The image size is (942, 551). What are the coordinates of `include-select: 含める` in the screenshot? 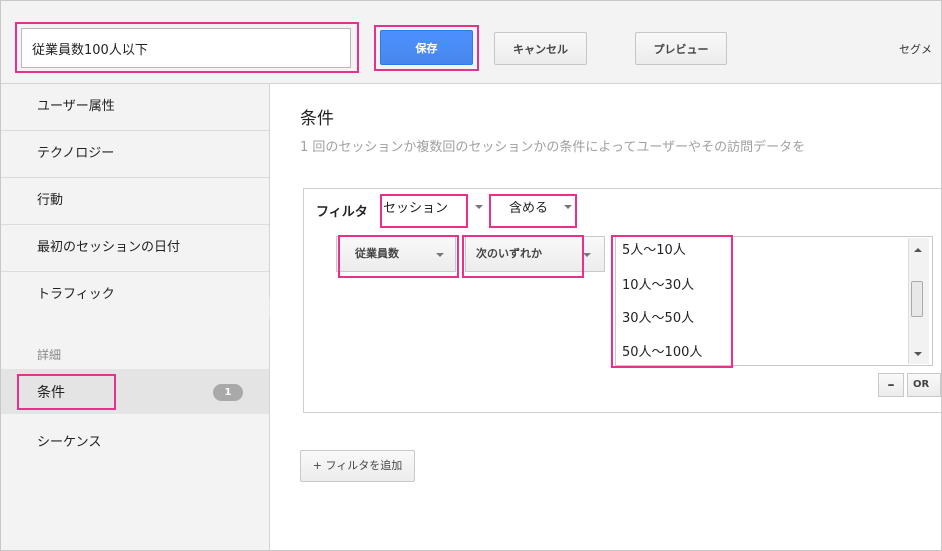 It's located at (528, 206).